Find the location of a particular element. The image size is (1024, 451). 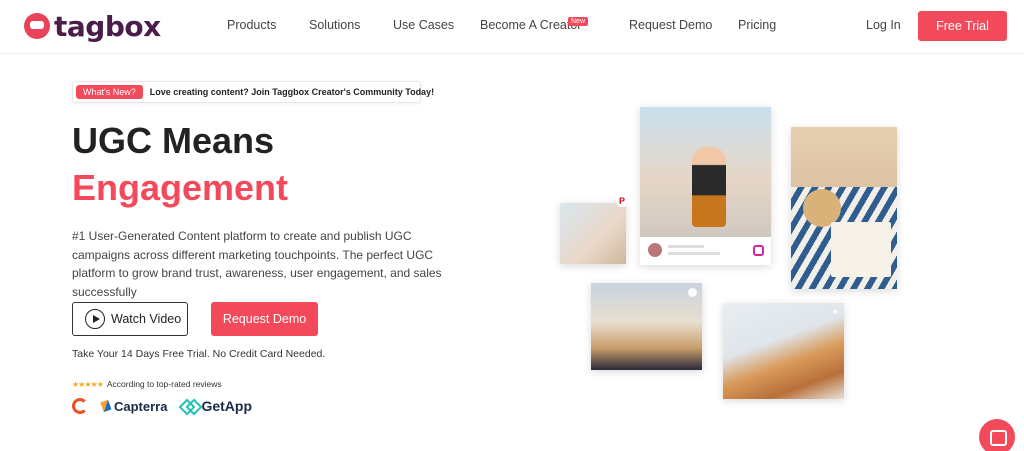

open-book is located at coordinates (861, 249).